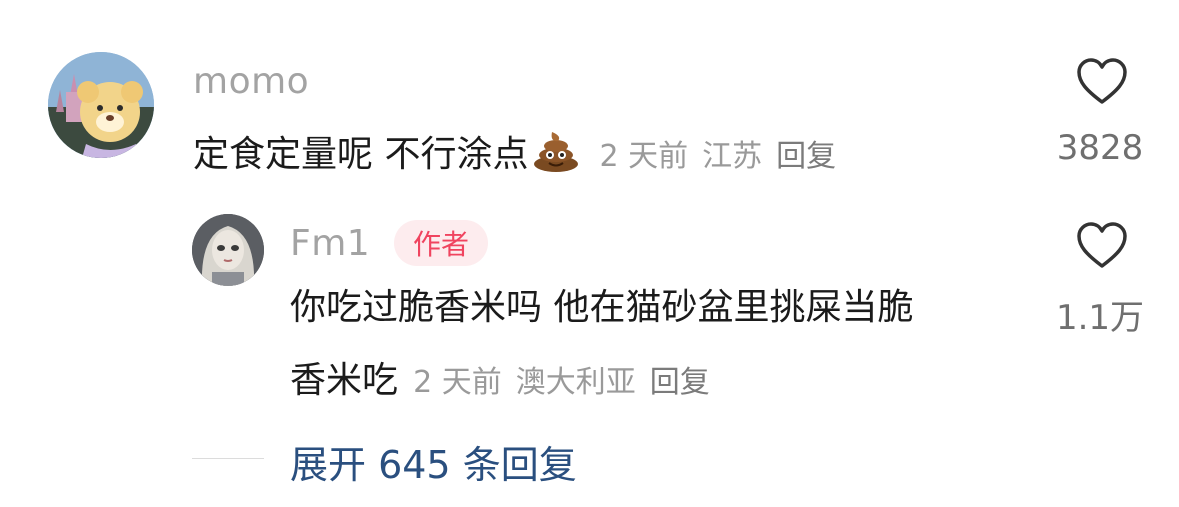 The height and width of the screenshot is (507, 1179). I want to click on reply-username: Fm1, so click(330, 244).